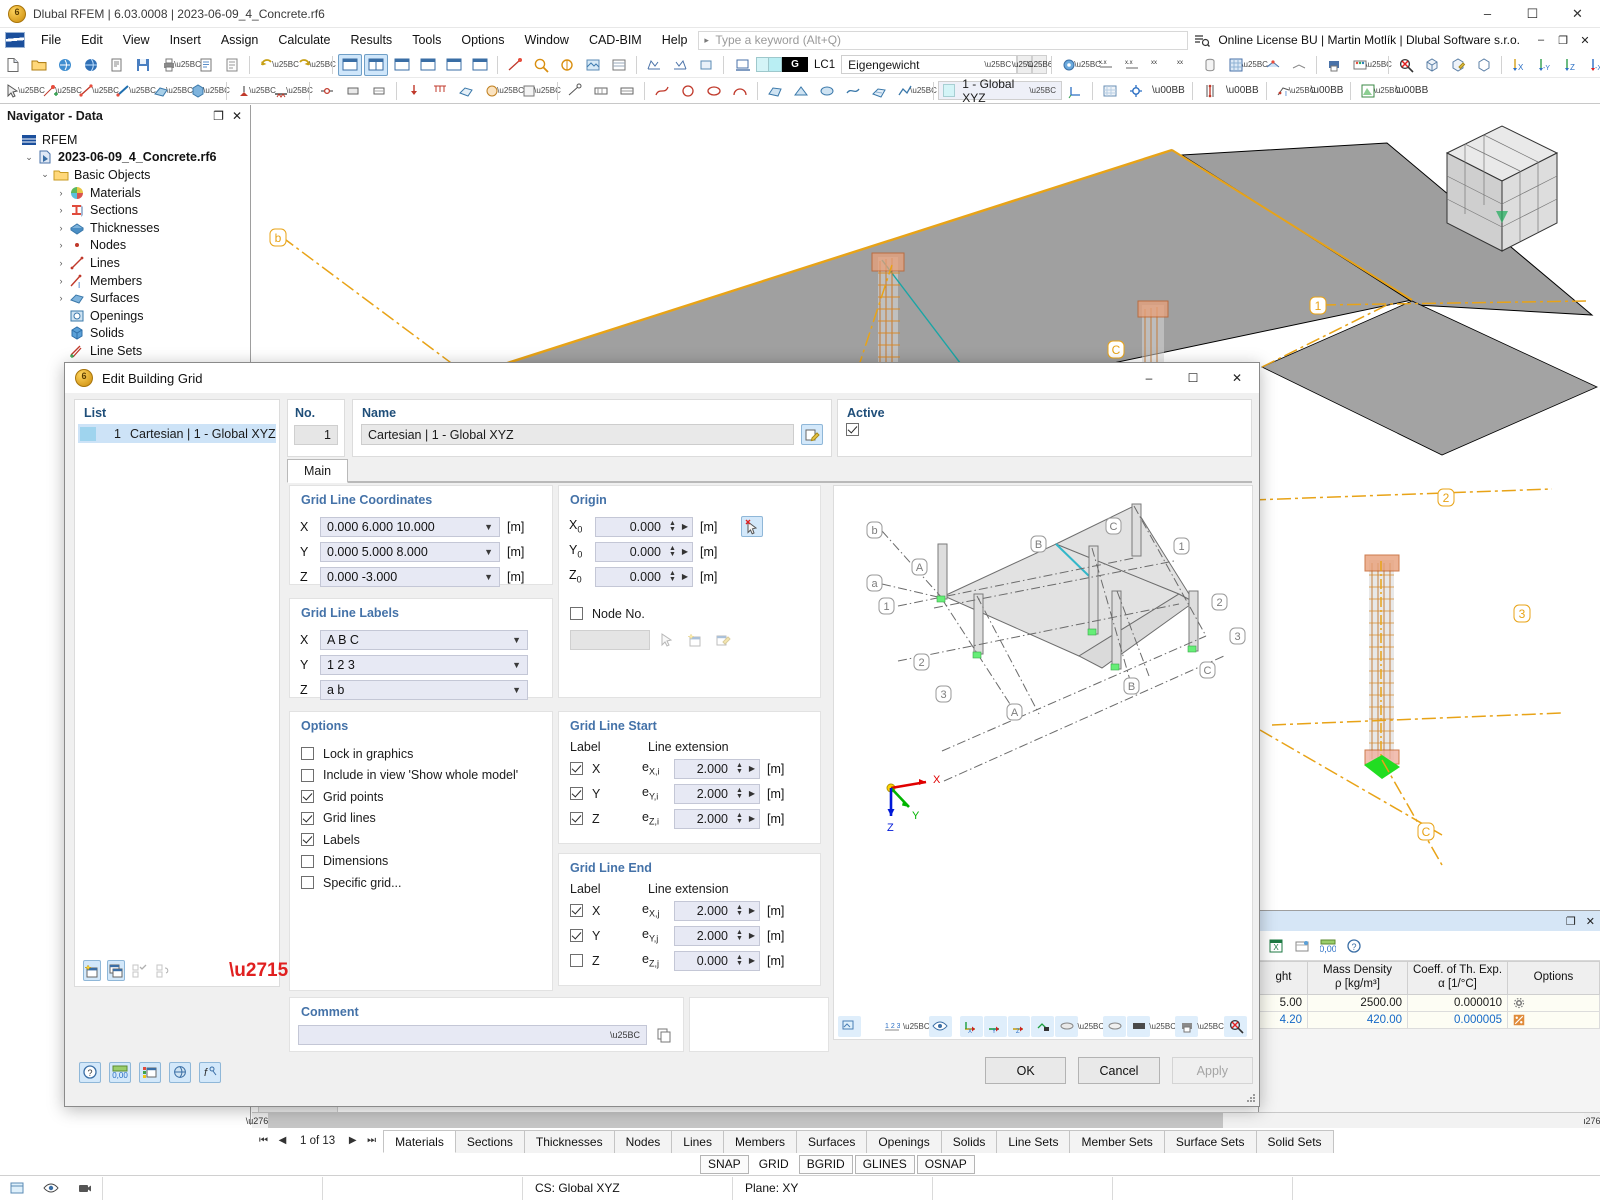 The width and height of the screenshot is (1600, 1200). I want to click on mdi-minimize-button: –, so click(1541, 40).